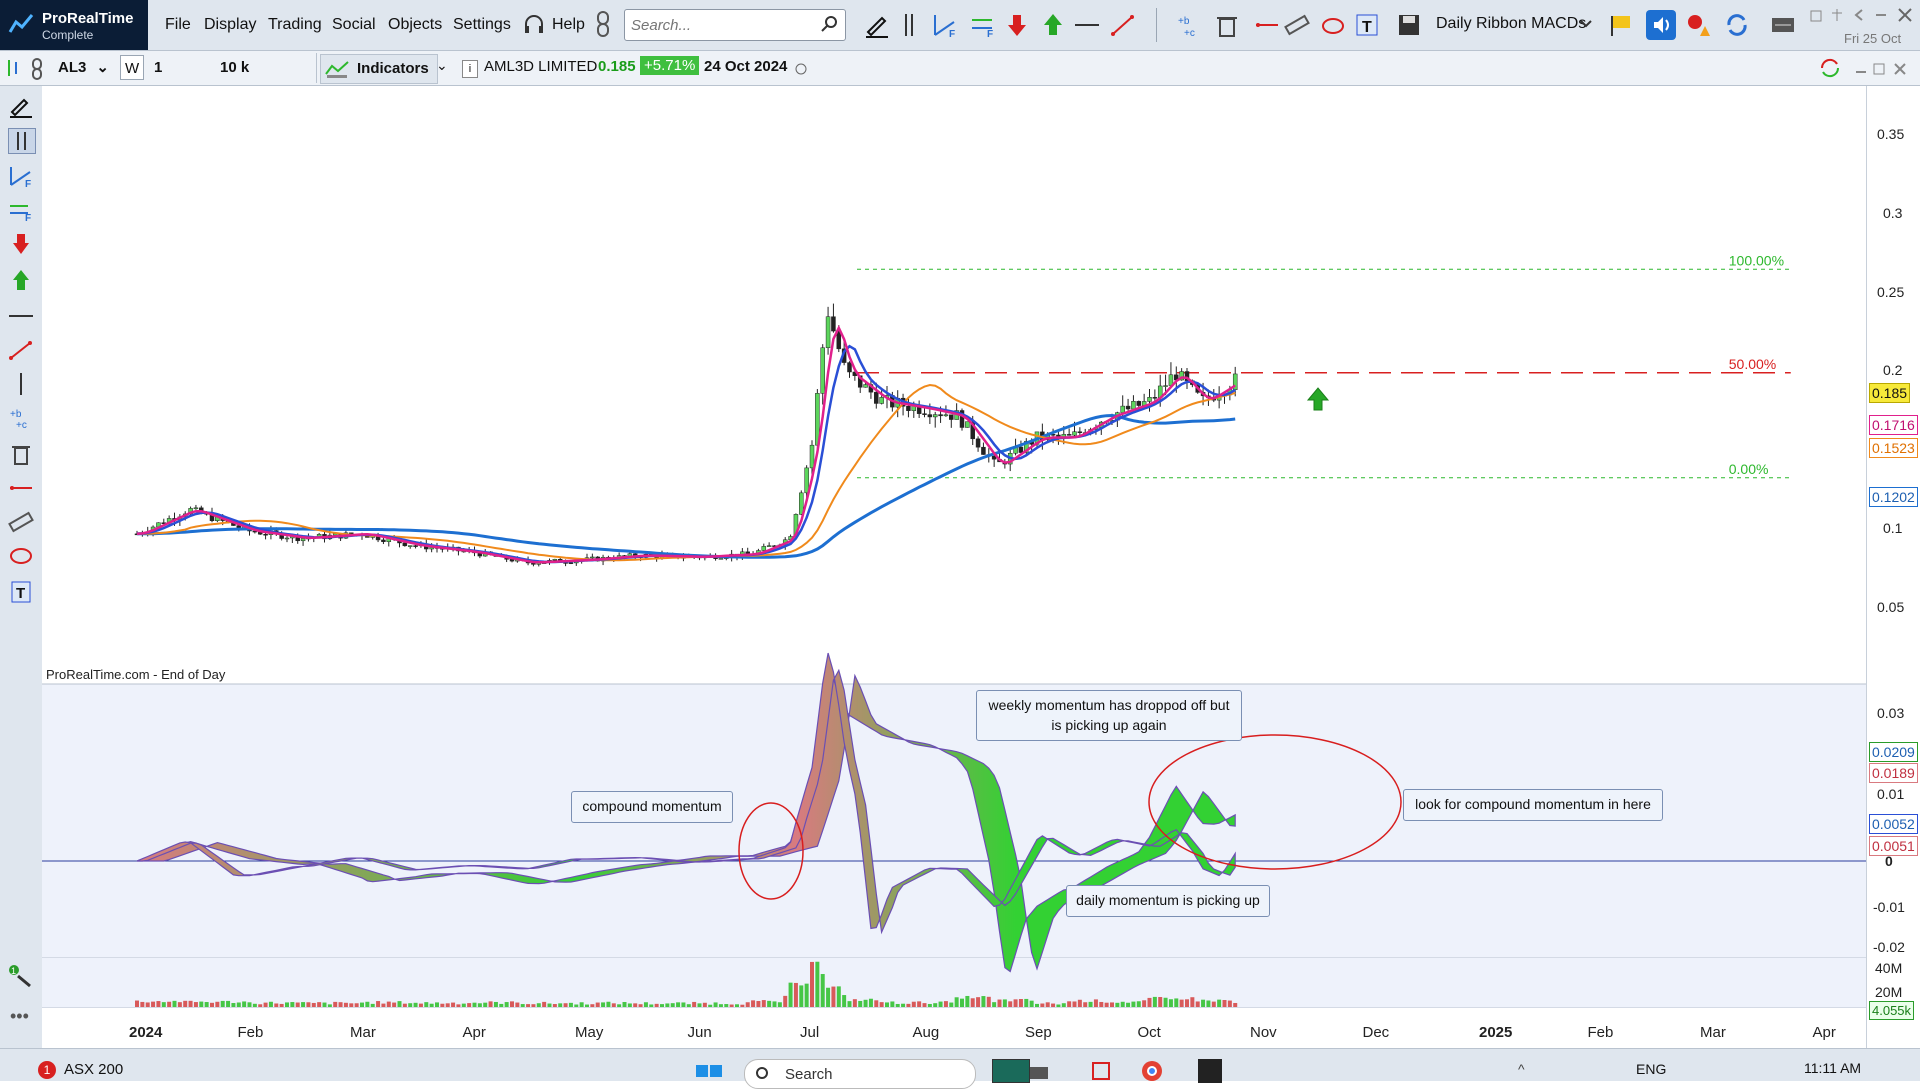  Describe the element at coordinates (1409, 25) in the screenshot. I see `save-icon` at that location.